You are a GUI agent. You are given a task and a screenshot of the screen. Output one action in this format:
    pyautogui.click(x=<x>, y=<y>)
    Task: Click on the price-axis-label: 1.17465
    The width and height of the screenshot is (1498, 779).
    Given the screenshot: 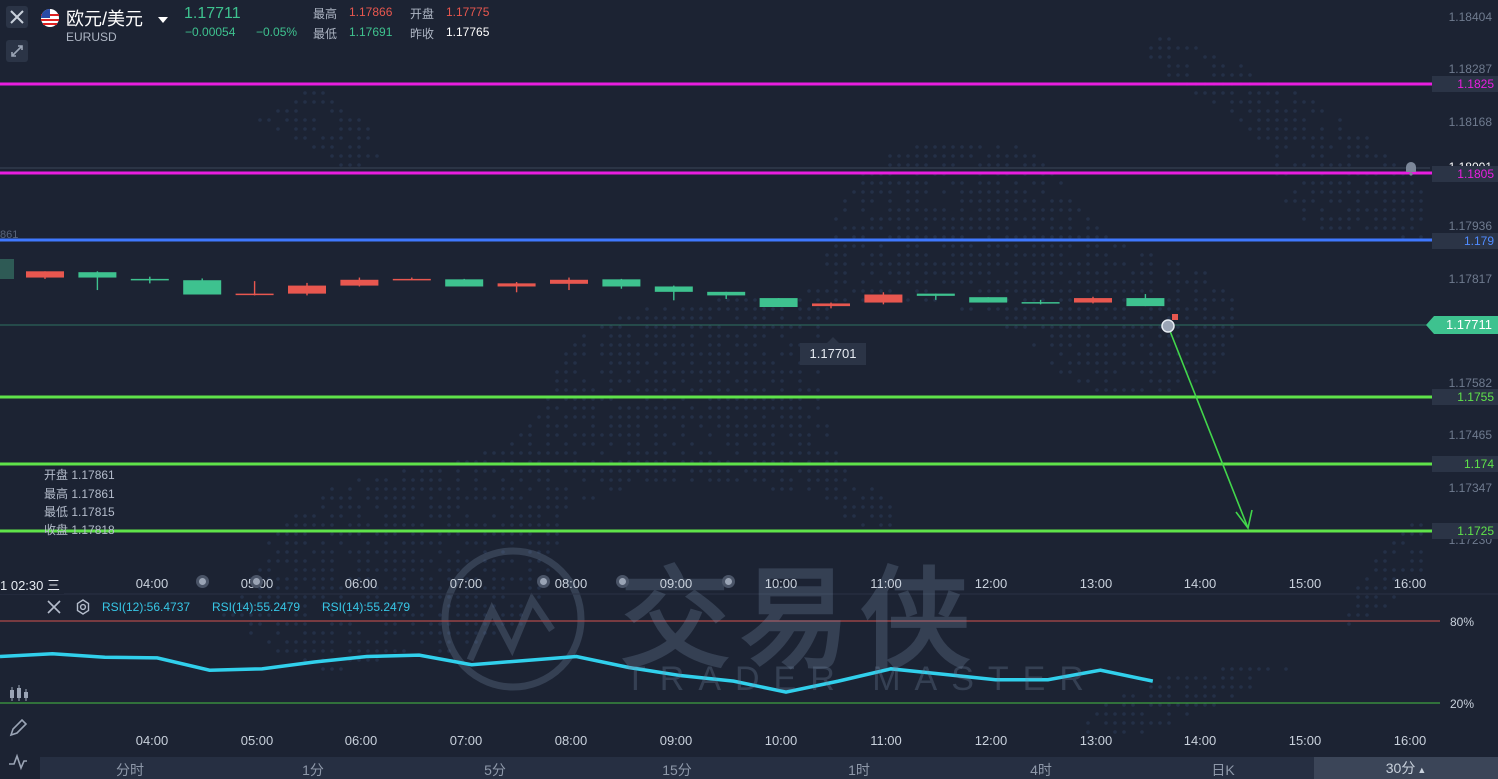 What is the action you would take?
    pyautogui.click(x=1470, y=435)
    